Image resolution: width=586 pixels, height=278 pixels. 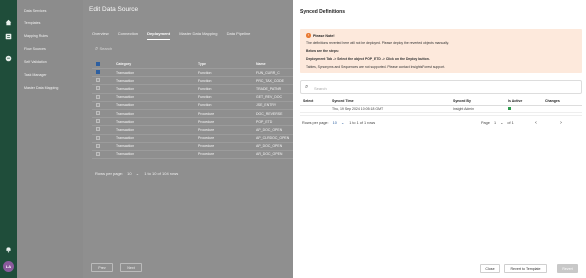 I want to click on table-row: Transaction Function TRADE_PATNR, so click(x=192, y=89).